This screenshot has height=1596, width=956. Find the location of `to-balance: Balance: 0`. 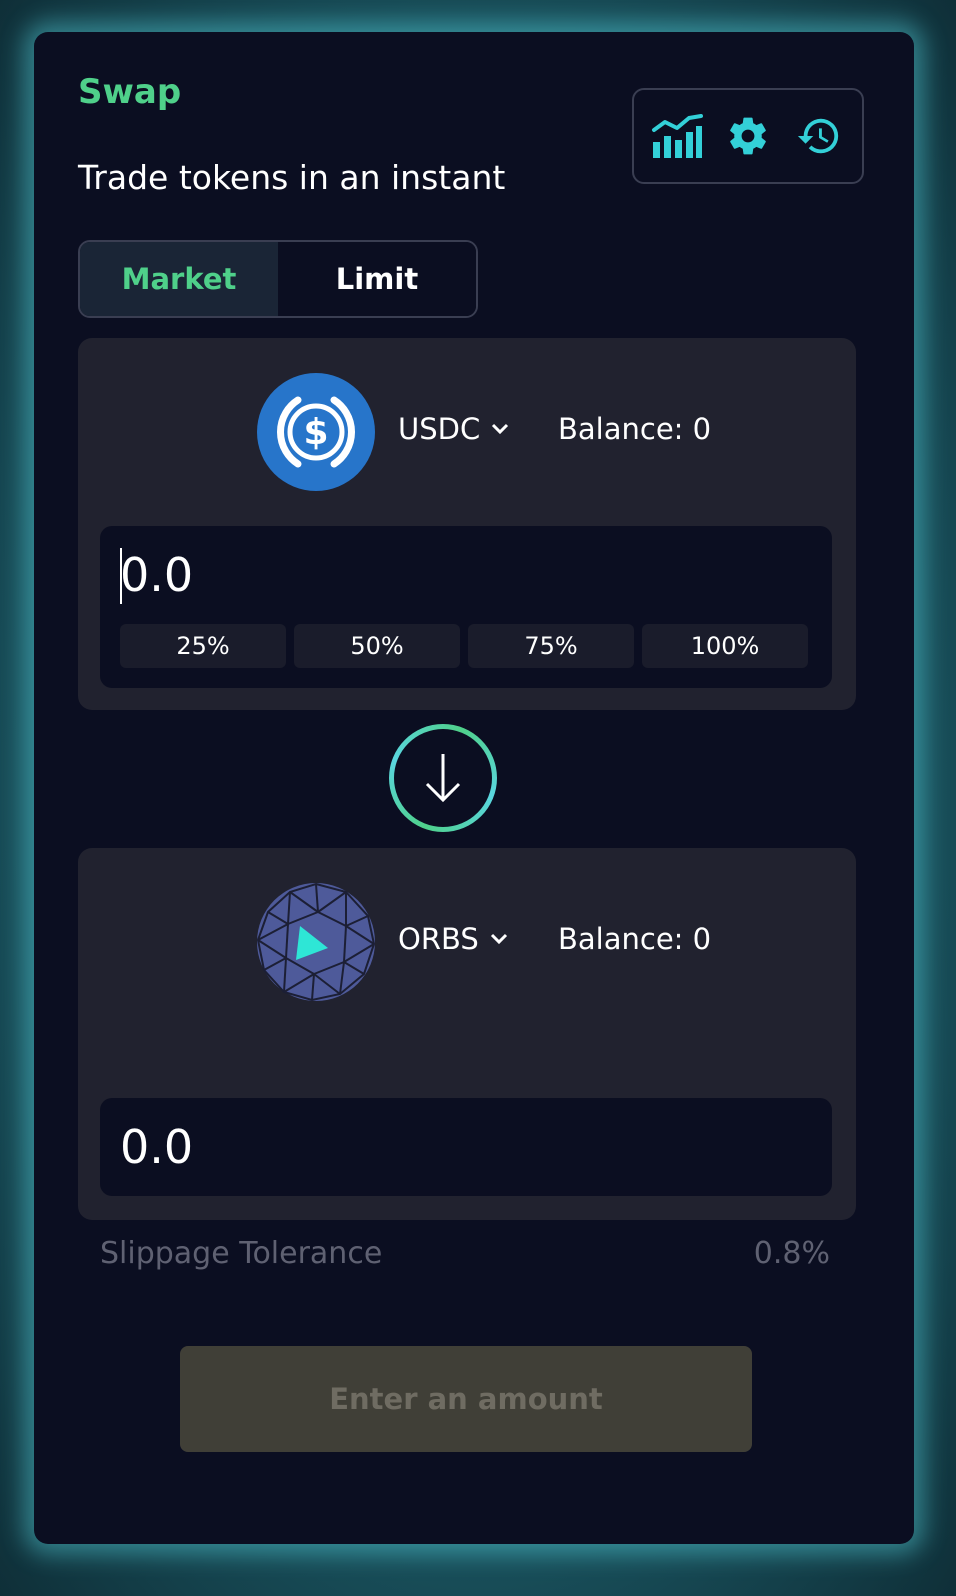

to-balance: Balance: 0 is located at coordinates (635, 939).